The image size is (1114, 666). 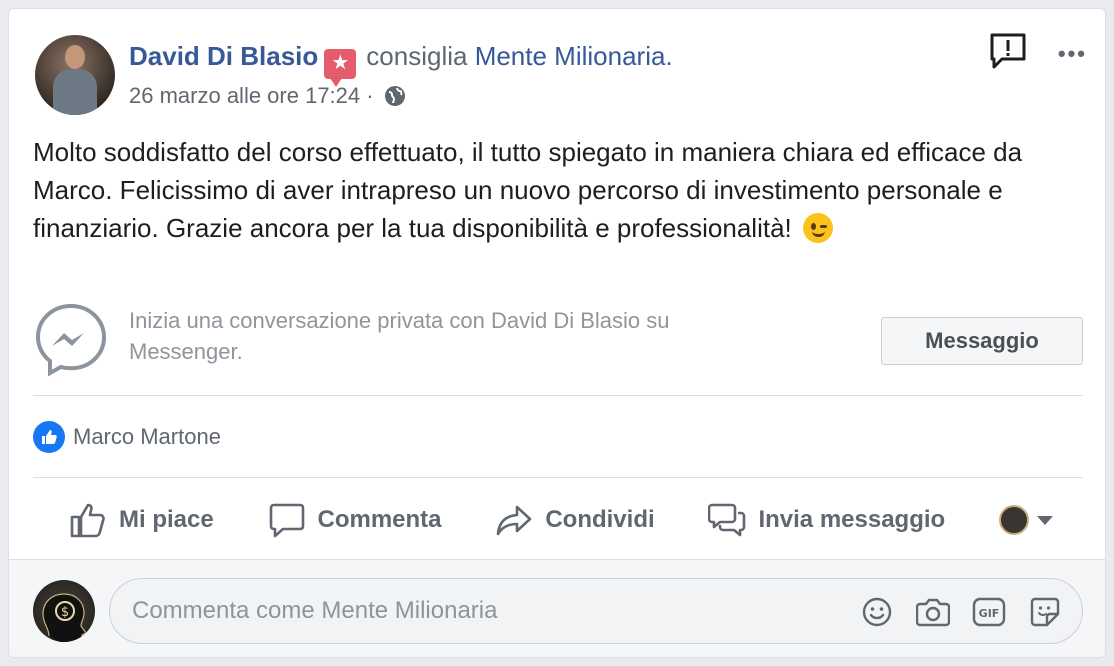 I want to click on author-avatar, so click(x=75, y=75).